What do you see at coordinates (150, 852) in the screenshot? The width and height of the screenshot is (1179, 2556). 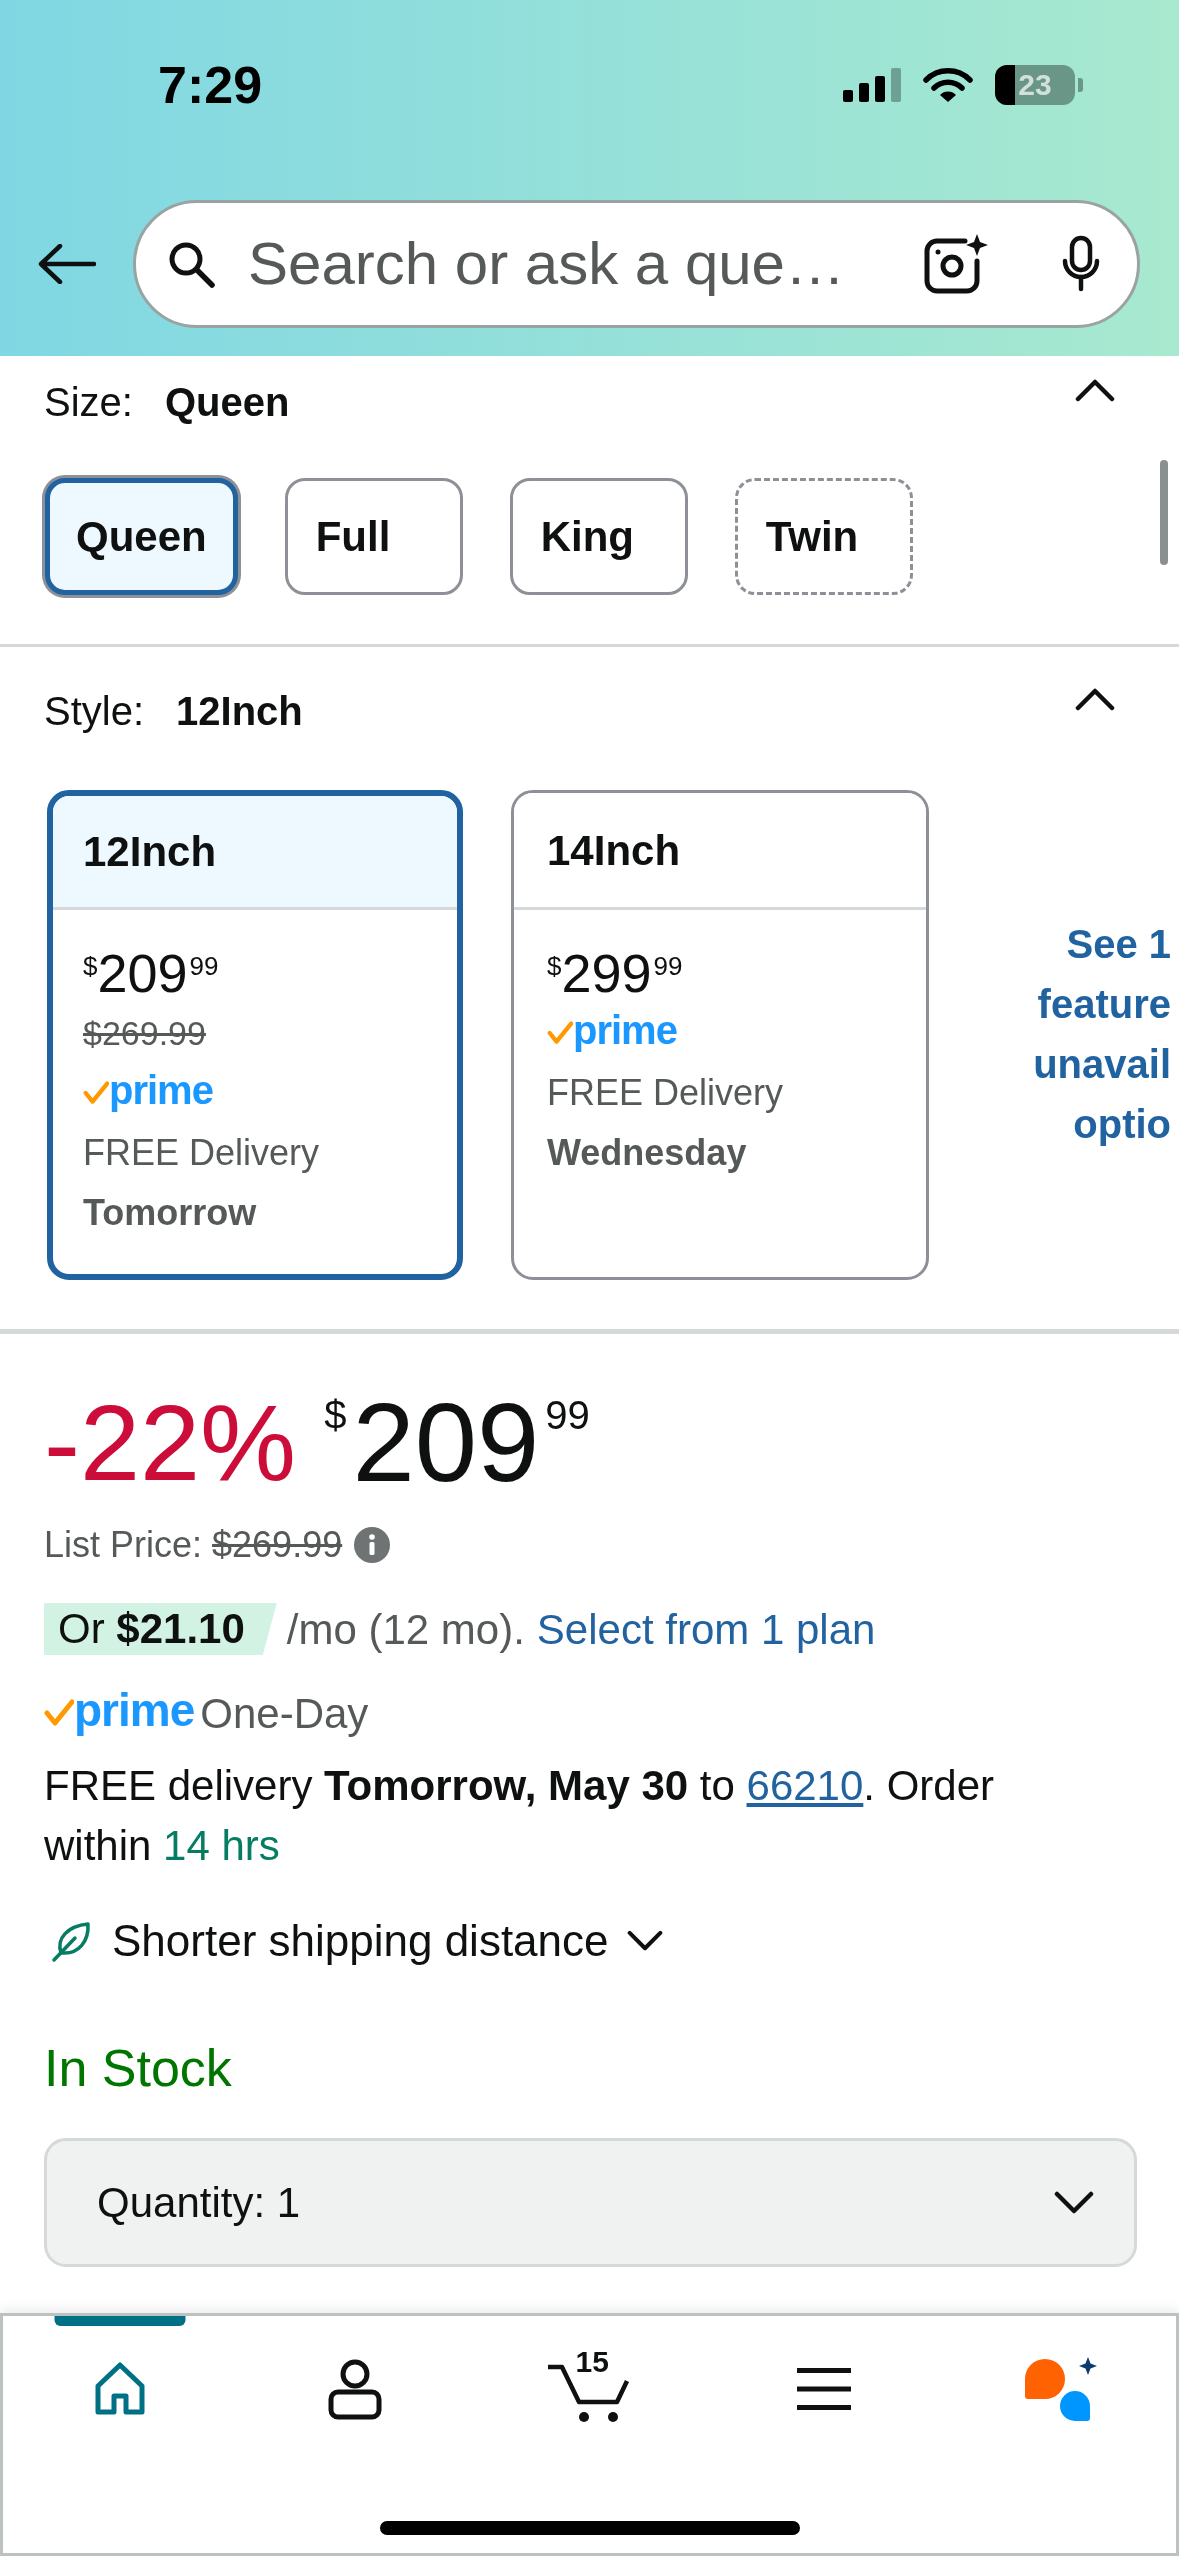 I see `style-option-title: 12Inch` at bounding box center [150, 852].